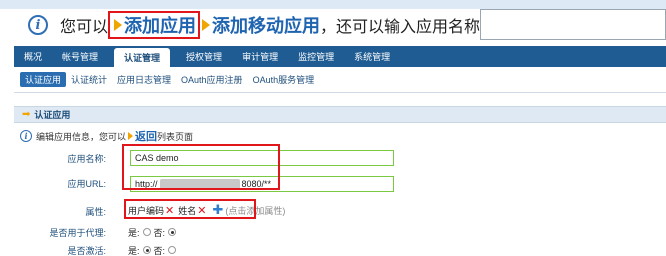 This screenshot has height=256, width=666. Describe the element at coordinates (95, 212) in the screenshot. I see `attr-label: 属性:` at that location.